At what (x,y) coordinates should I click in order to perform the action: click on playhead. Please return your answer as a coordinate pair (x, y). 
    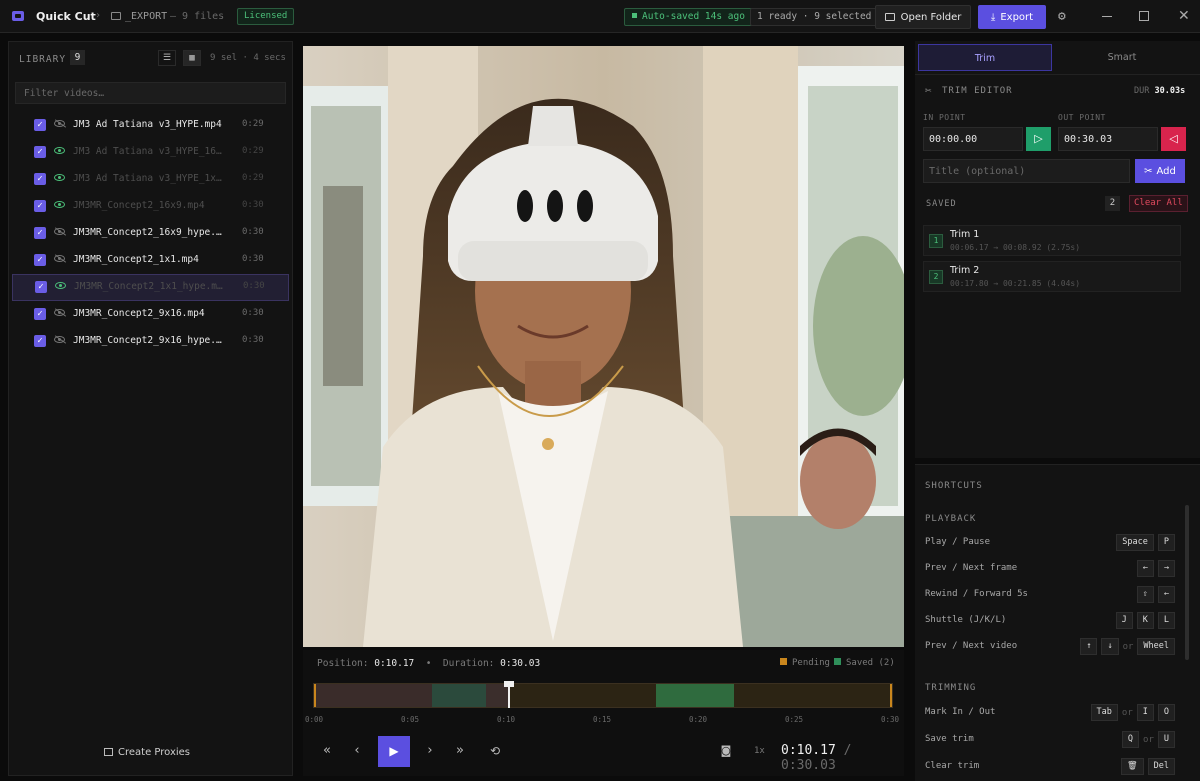
    Looking at the image, I should click on (509, 694).